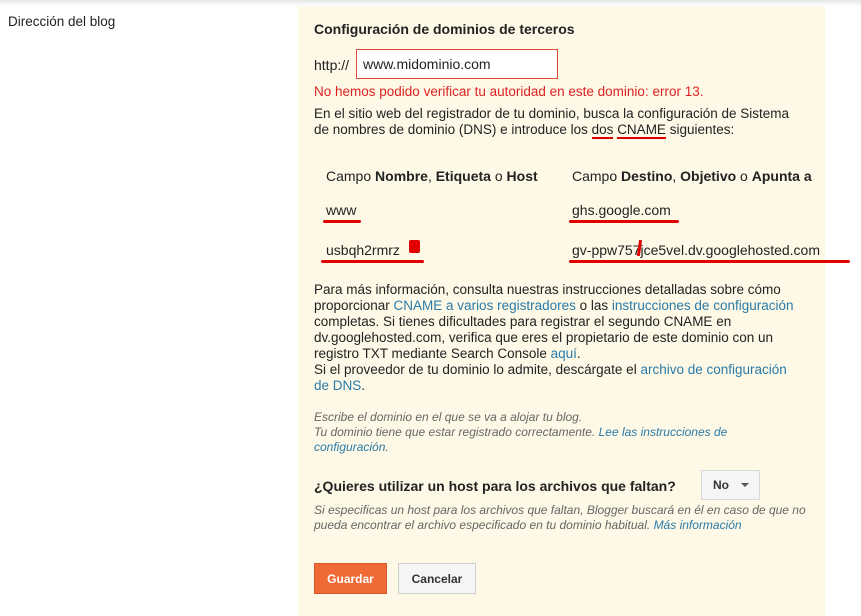  I want to click on missing-files-host-select: No, so click(730, 485).